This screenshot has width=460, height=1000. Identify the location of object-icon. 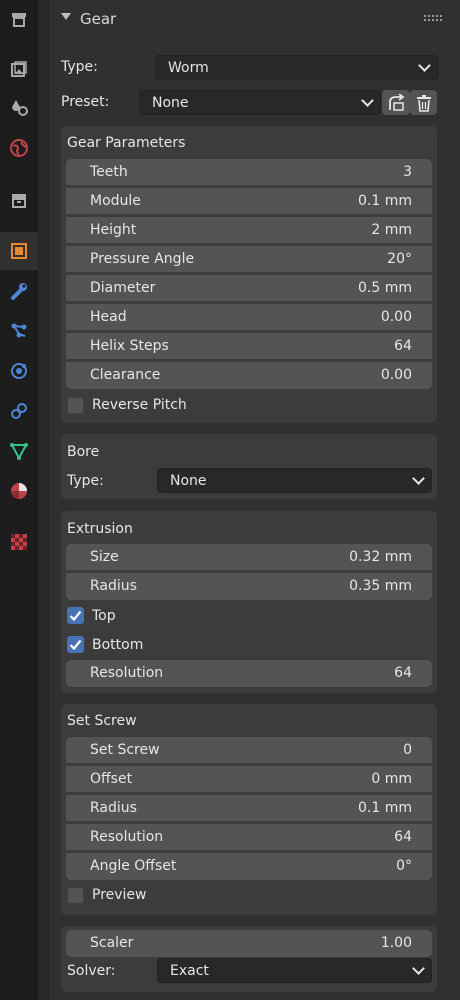
(19, 251).